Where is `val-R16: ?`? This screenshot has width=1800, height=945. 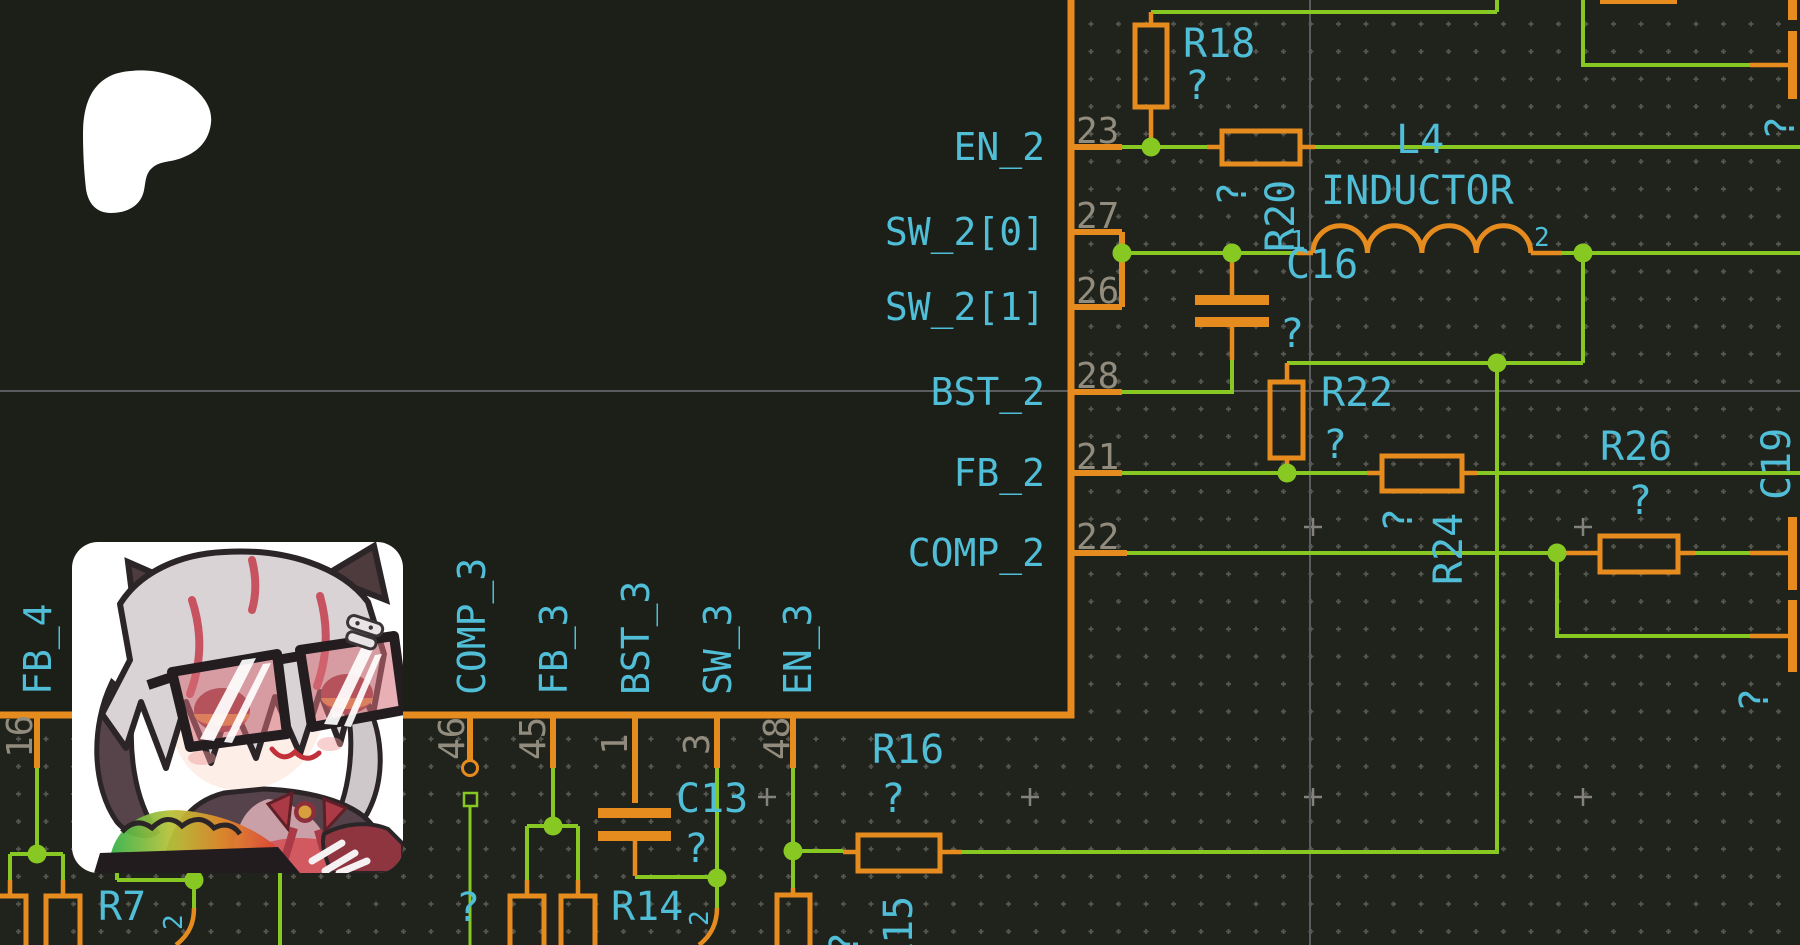 val-R16: ? is located at coordinates (893, 799).